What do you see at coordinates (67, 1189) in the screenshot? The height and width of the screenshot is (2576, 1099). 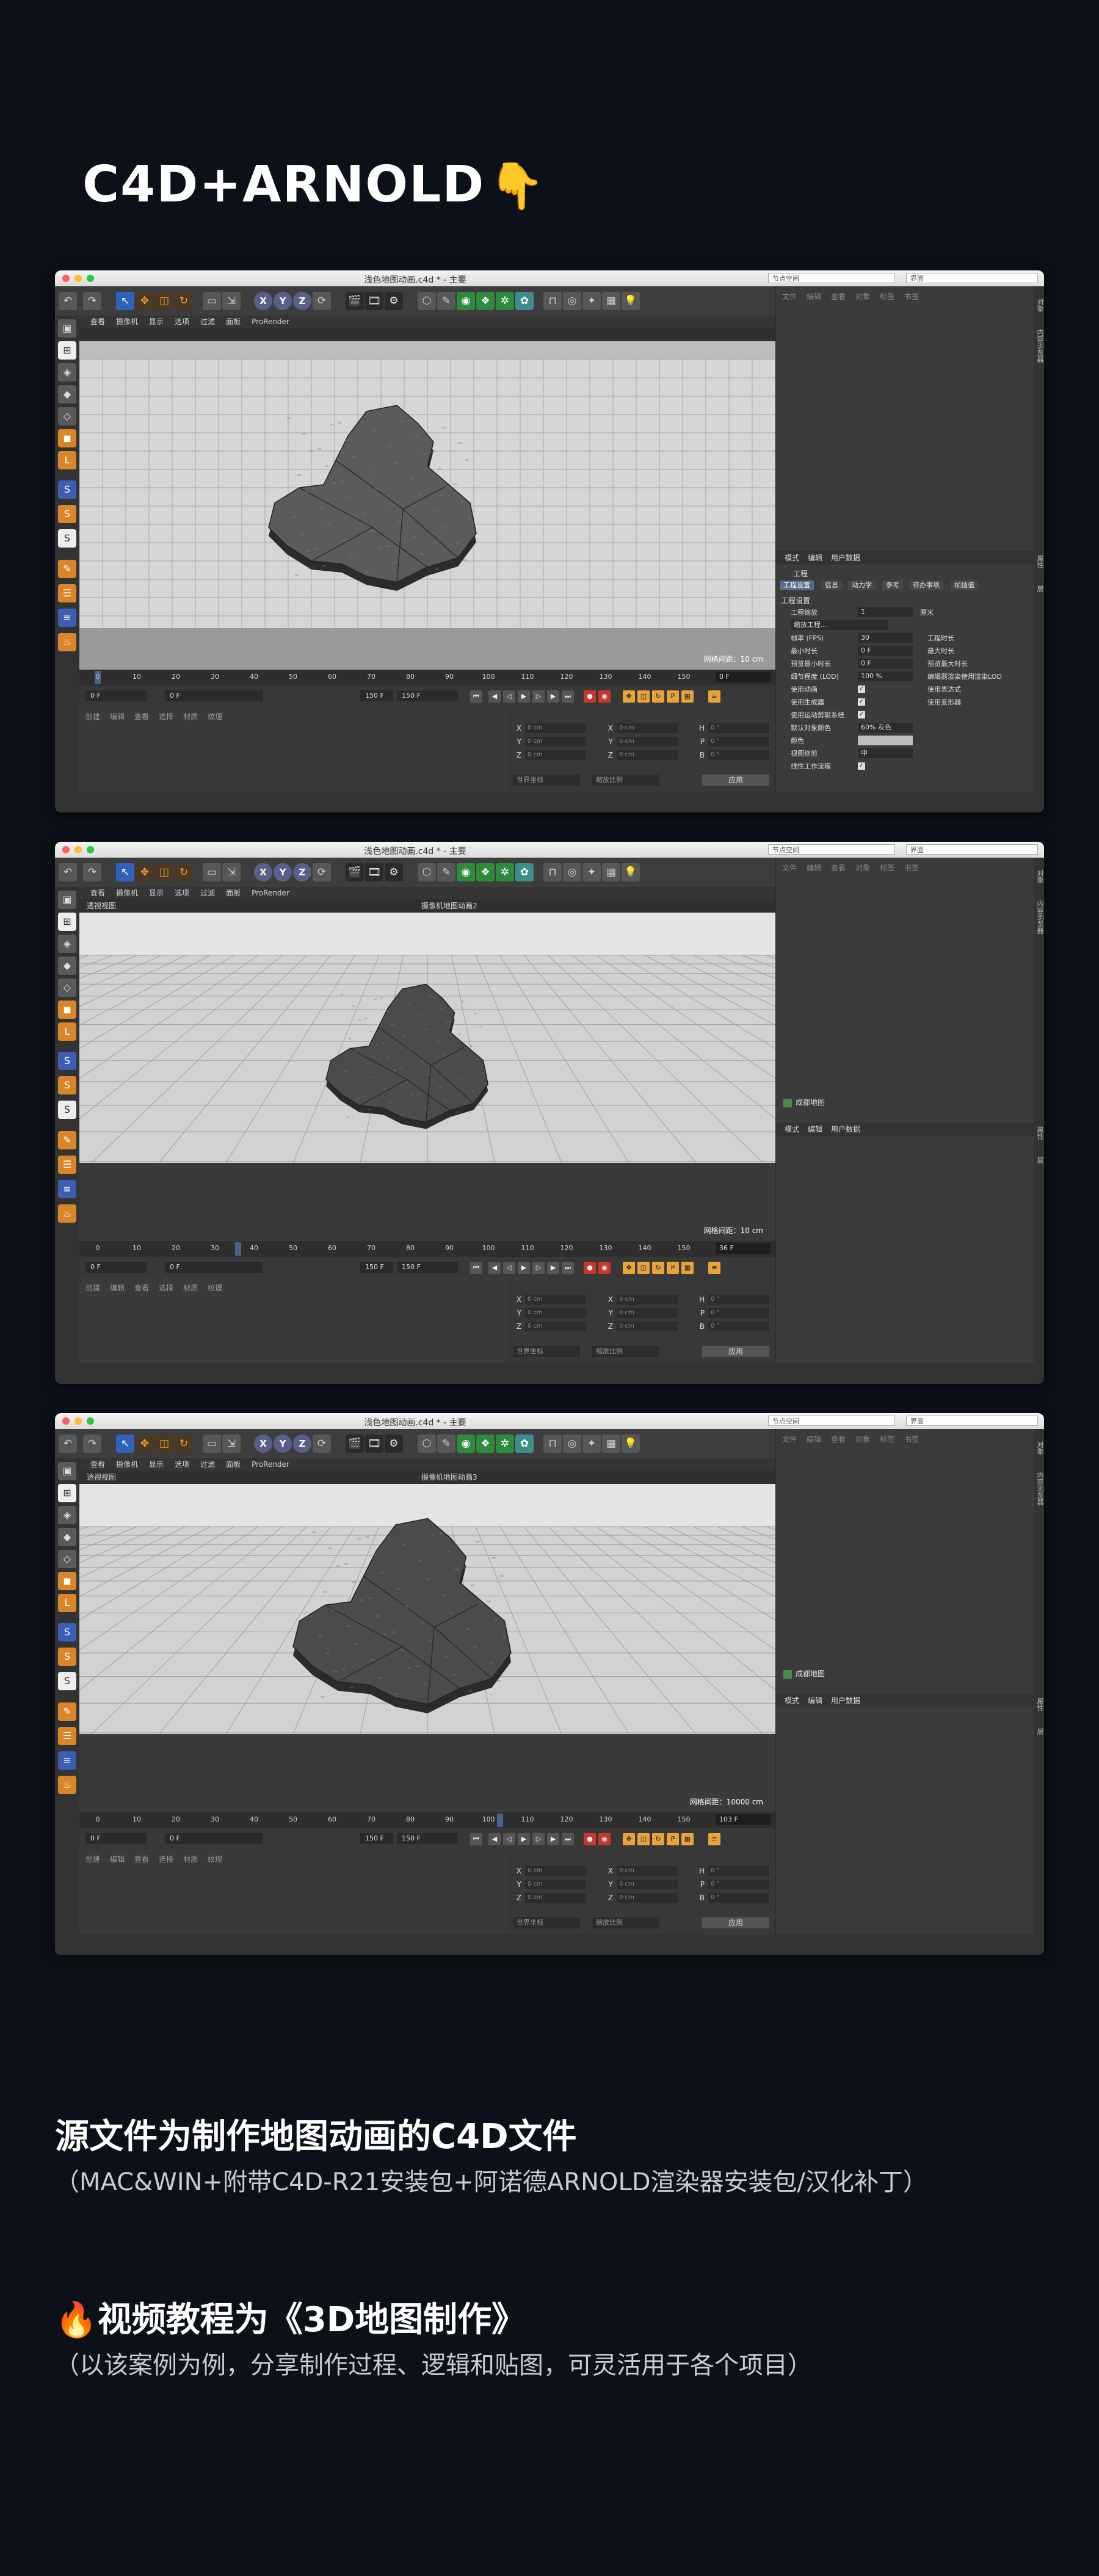 I see `stack-icon: ≡` at bounding box center [67, 1189].